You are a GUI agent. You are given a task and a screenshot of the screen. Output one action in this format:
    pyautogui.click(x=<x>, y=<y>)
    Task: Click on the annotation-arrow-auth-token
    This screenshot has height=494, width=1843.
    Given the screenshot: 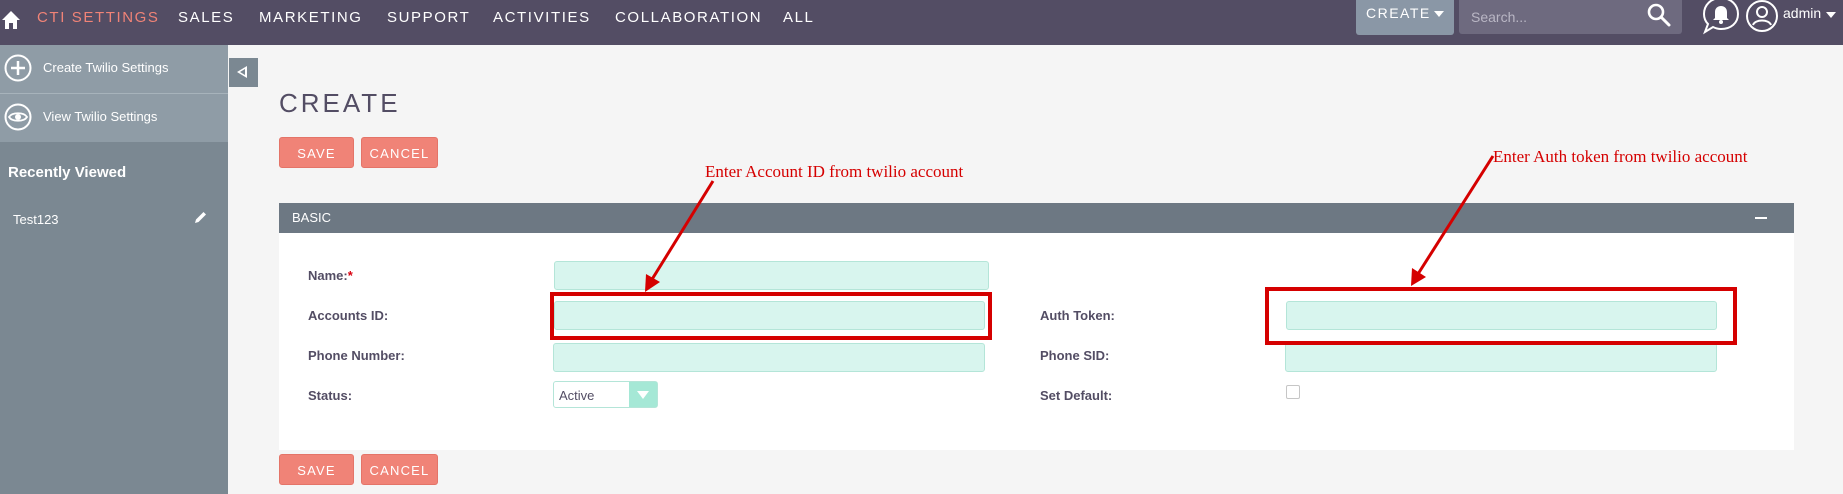 What is the action you would take?
    pyautogui.click(x=1453, y=220)
    